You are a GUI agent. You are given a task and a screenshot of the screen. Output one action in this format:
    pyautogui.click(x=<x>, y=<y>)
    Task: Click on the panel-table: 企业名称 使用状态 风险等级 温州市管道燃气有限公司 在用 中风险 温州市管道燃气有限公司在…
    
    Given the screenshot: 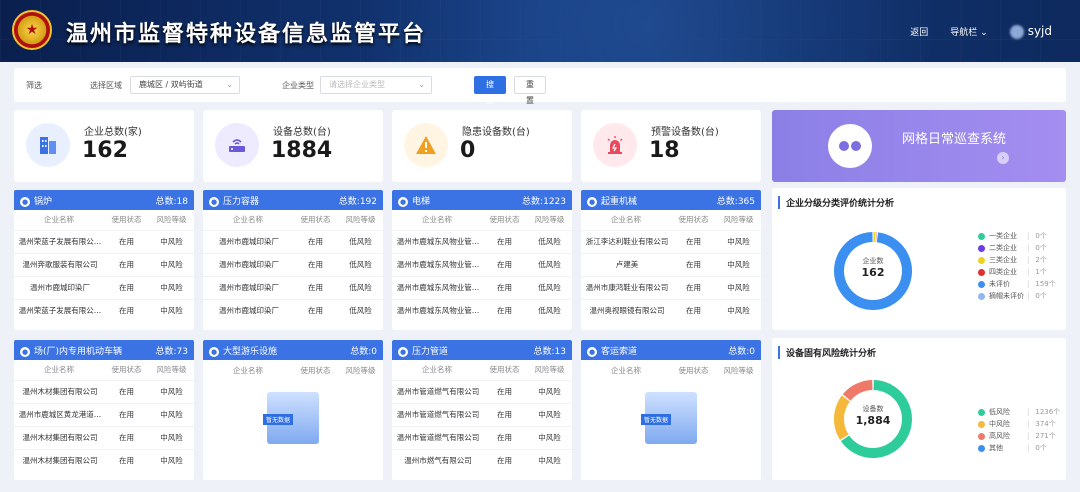 What is the action you would take?
    pyautogui.click(x=482, y=416)
    